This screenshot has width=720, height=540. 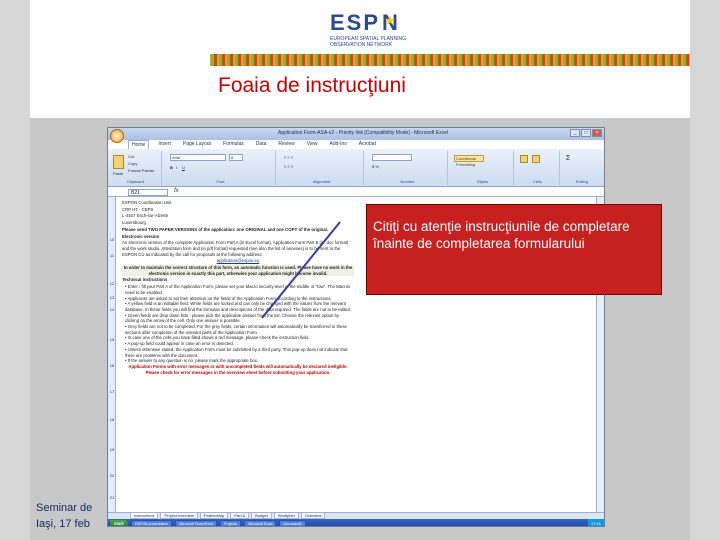 I want to click on address-line: Luxembourg, so click(x=134, y=223).